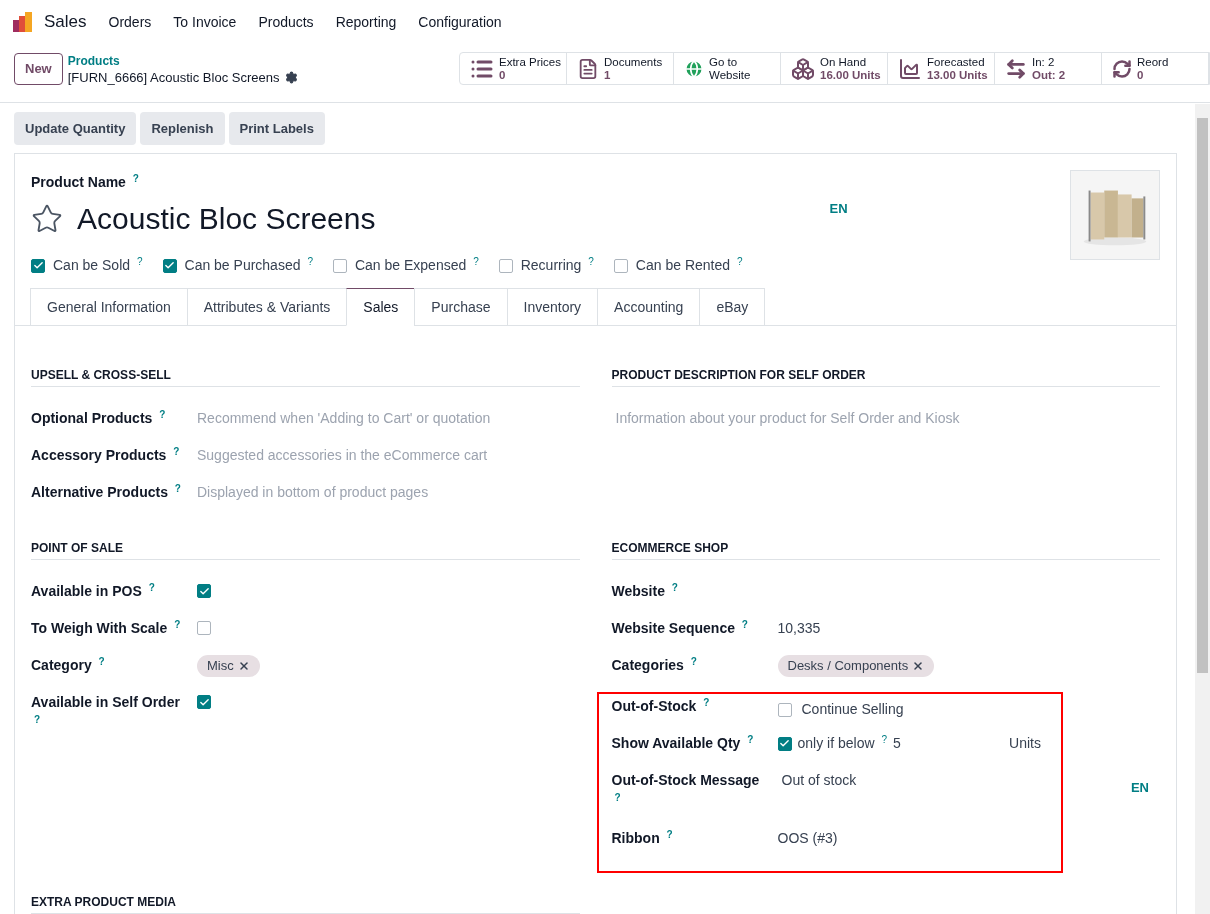 This screenshot has width=1210, height=914. Describe the element at coordinates (182, 128) in the screenshot. I see `action-button: Replenish` at that location.